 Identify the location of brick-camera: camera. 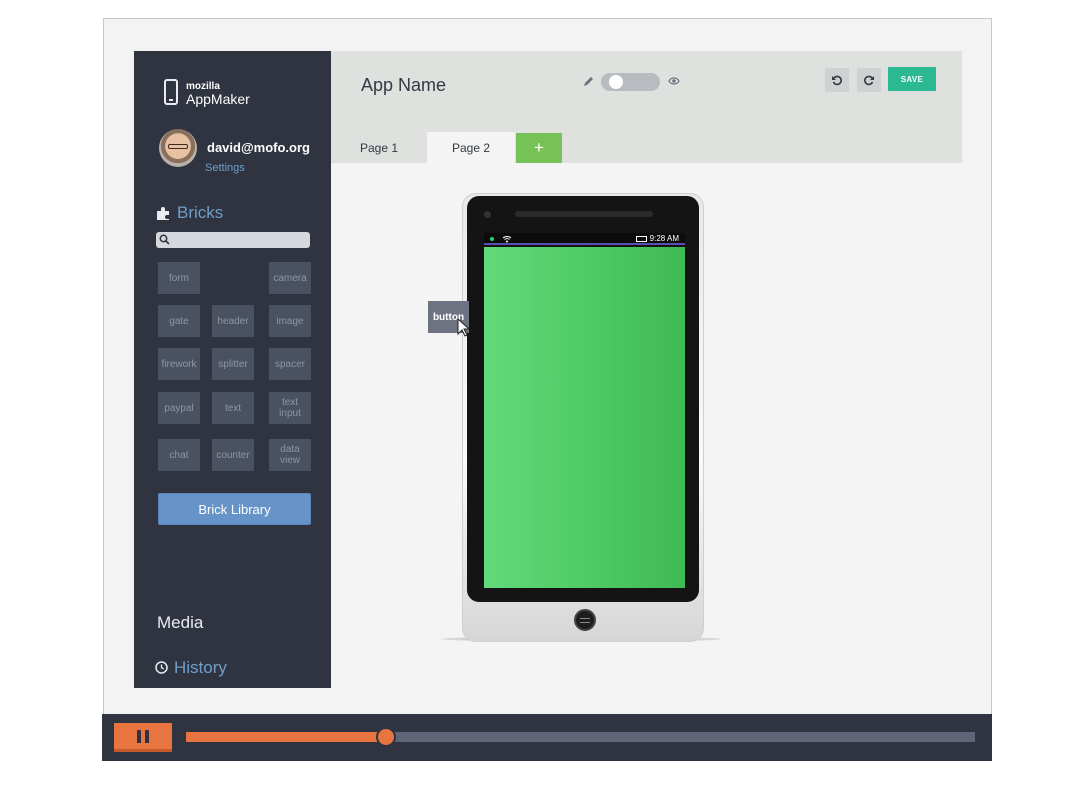
(290, 278).